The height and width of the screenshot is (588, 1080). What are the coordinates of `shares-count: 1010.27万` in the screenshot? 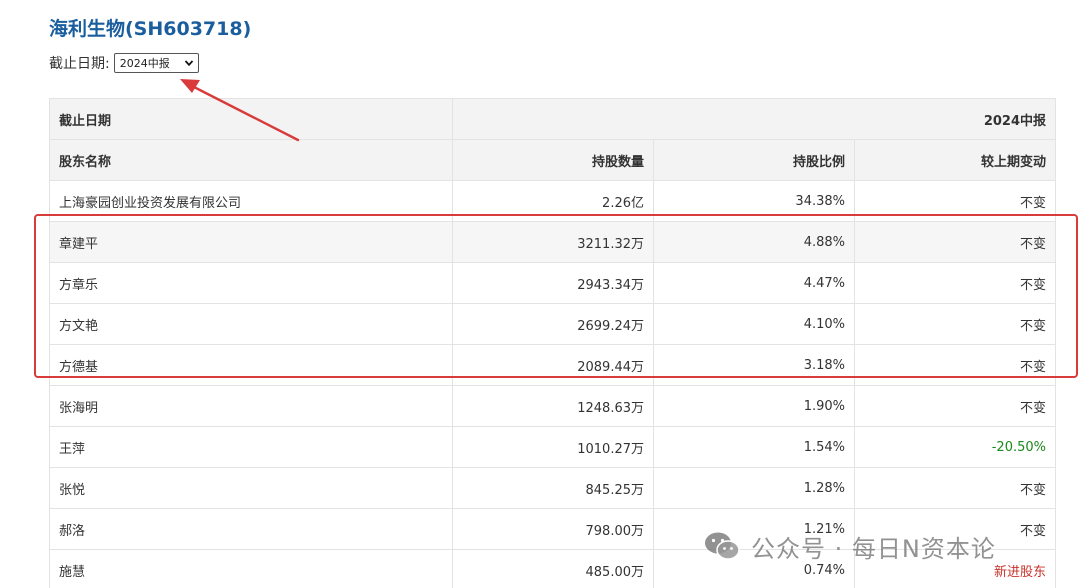 It's located at (553, 447).